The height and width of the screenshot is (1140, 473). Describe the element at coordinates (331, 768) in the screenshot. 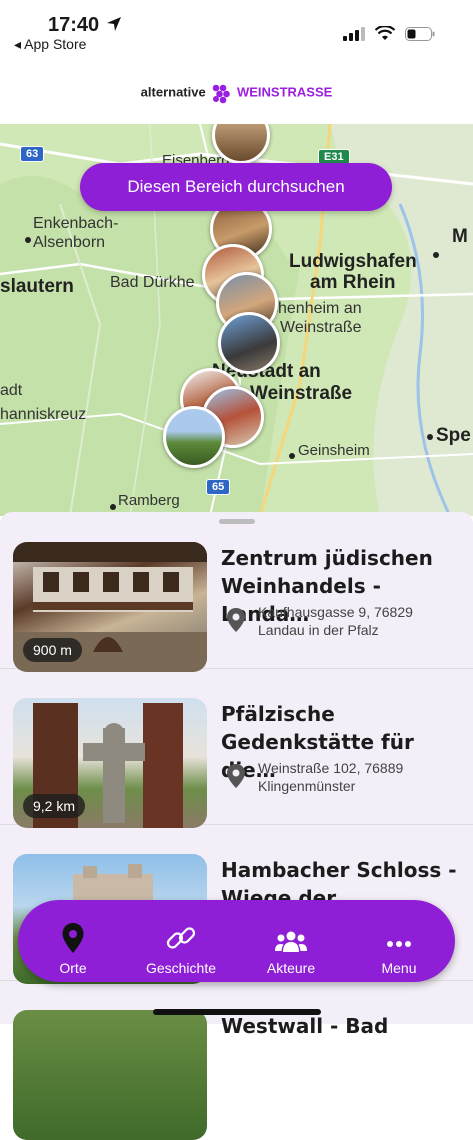

I see `address-line-1: Weinstraße 102, 76889` at that location.